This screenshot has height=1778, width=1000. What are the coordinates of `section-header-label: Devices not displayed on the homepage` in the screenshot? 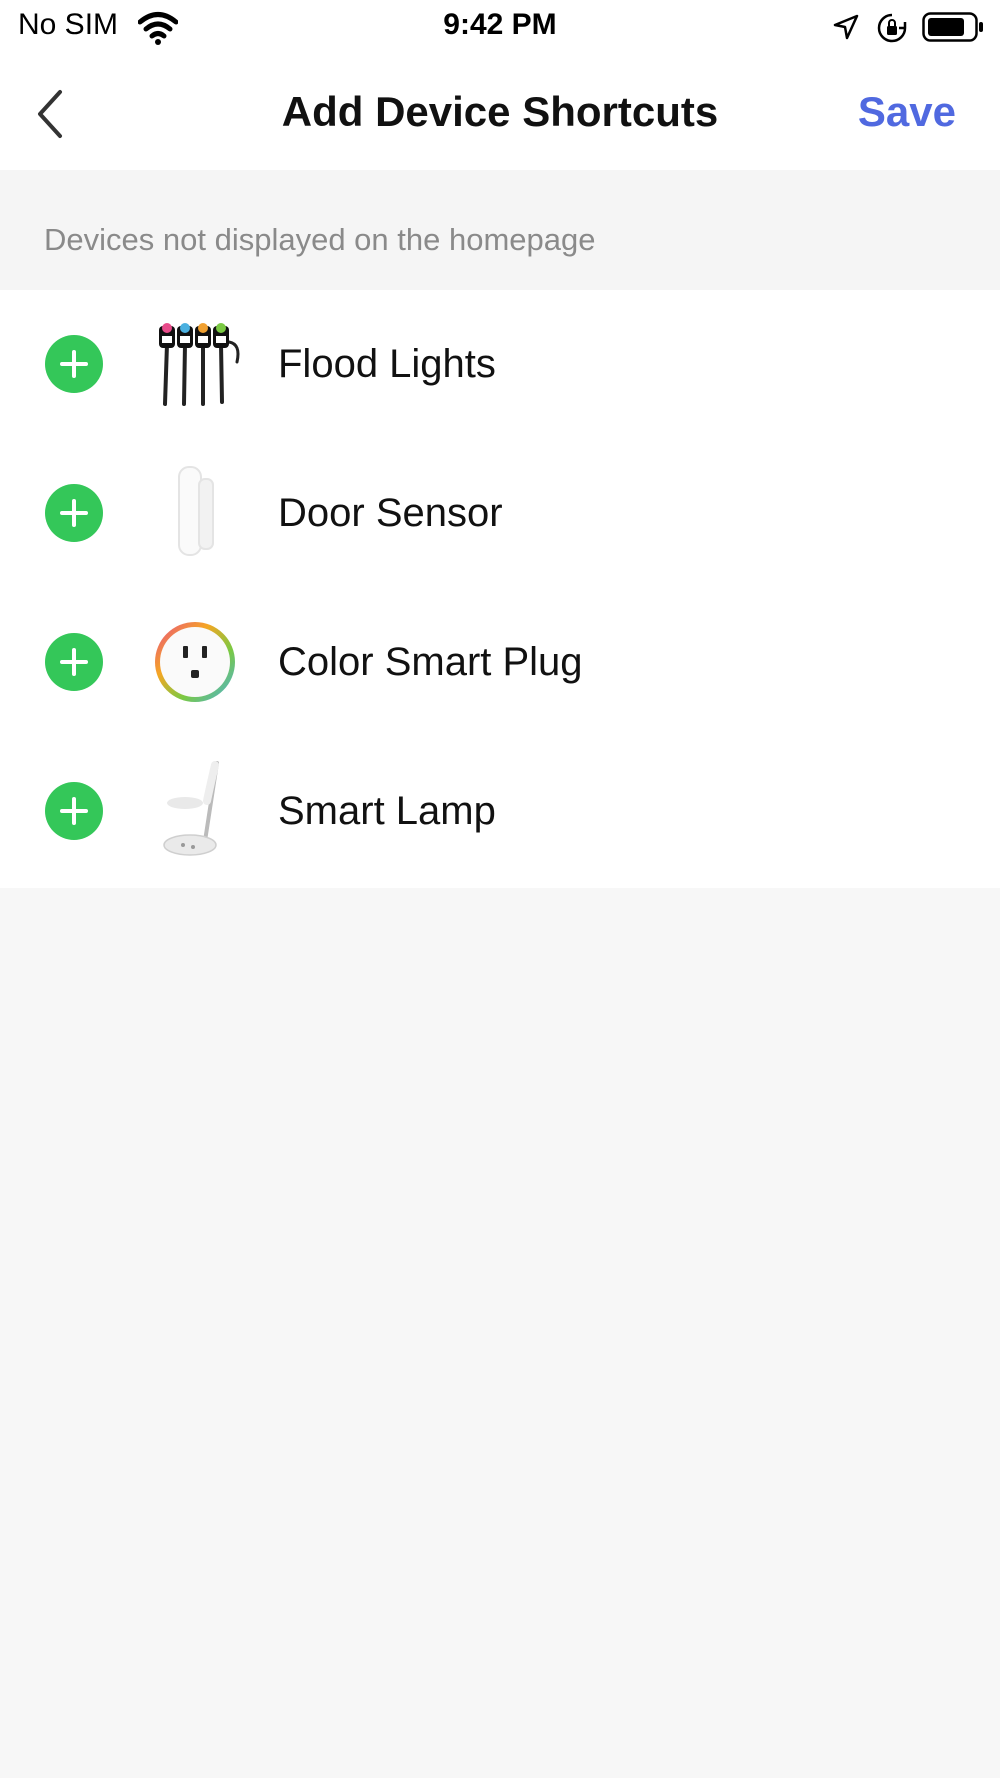 It's located at (320, 239).